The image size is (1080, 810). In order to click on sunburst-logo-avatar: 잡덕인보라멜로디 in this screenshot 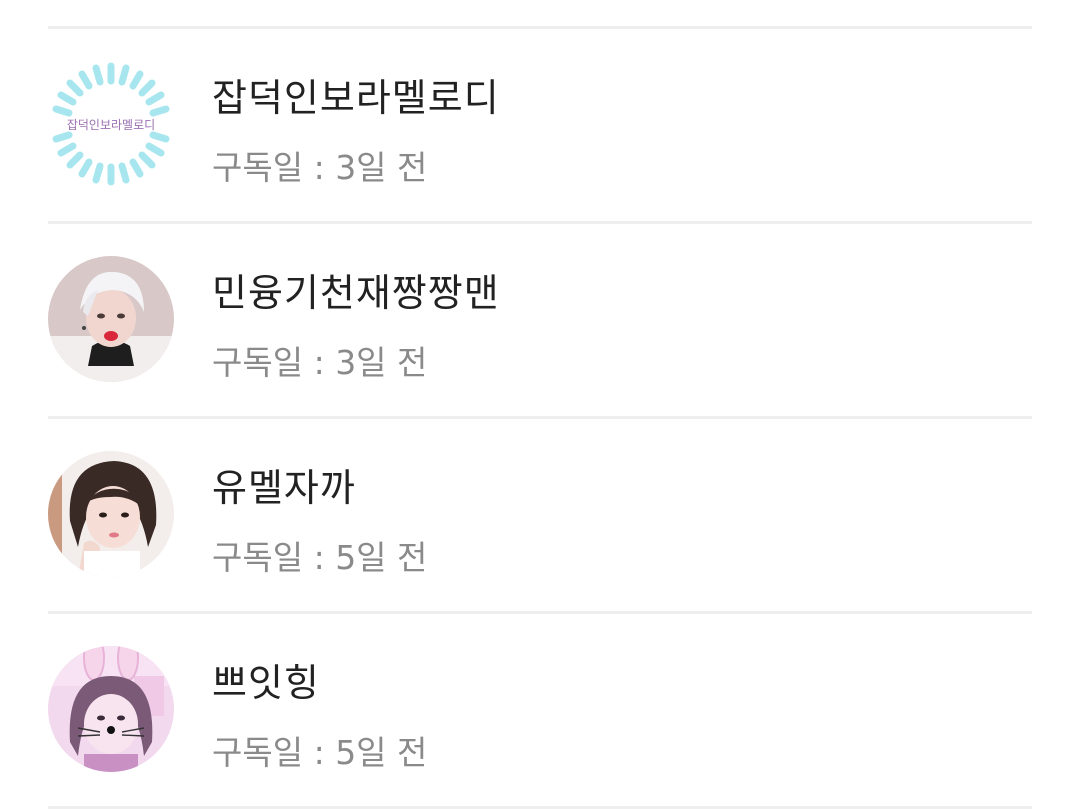, I will do `click(111, 124)`.